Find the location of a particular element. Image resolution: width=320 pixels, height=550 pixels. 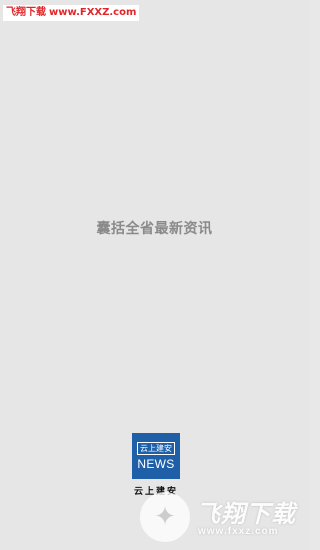

watermark-domain: www.fxxz.com is located at coordinates (238, 531).